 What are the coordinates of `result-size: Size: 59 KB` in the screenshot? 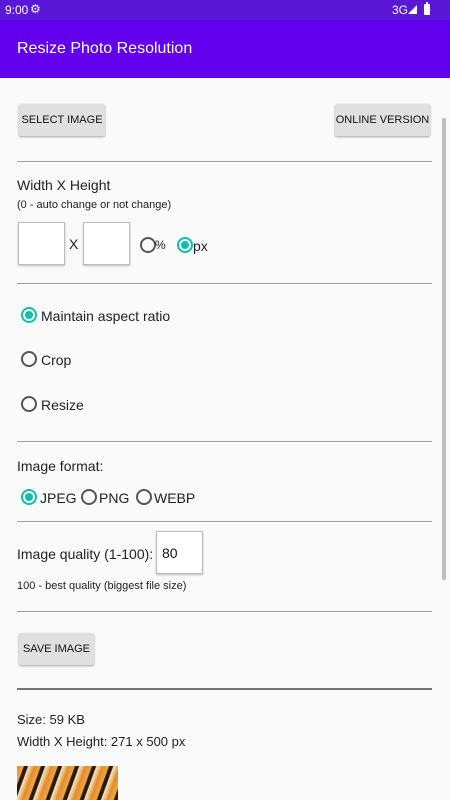 It's located at (51, 719).